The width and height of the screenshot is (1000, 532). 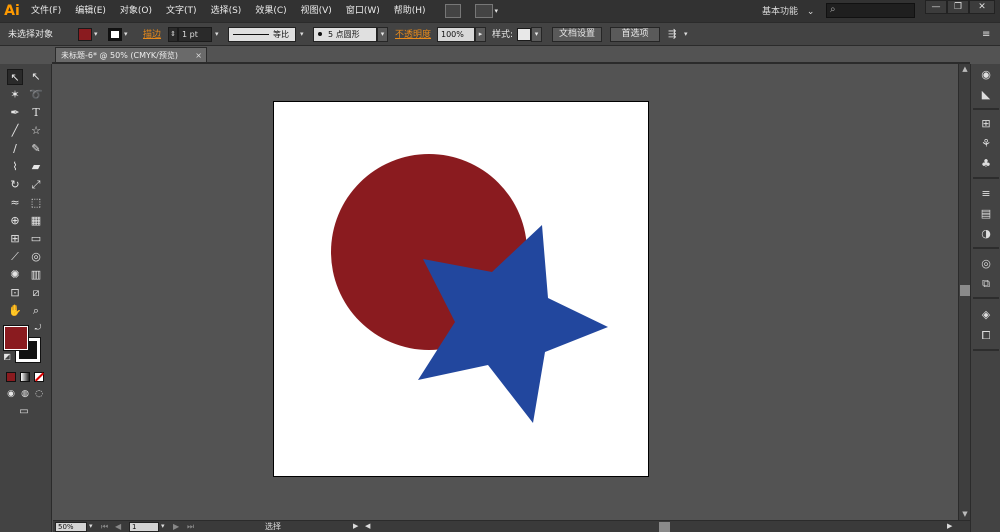 I want to click on blob-brush-tool-icon: ⌇, so click(x=15, y=167).